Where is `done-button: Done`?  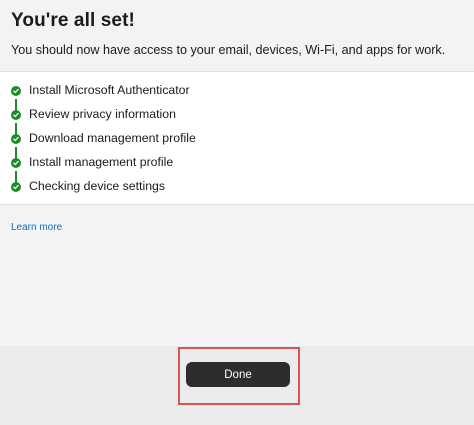
done-button: Done is located at coordinates (238, 374).